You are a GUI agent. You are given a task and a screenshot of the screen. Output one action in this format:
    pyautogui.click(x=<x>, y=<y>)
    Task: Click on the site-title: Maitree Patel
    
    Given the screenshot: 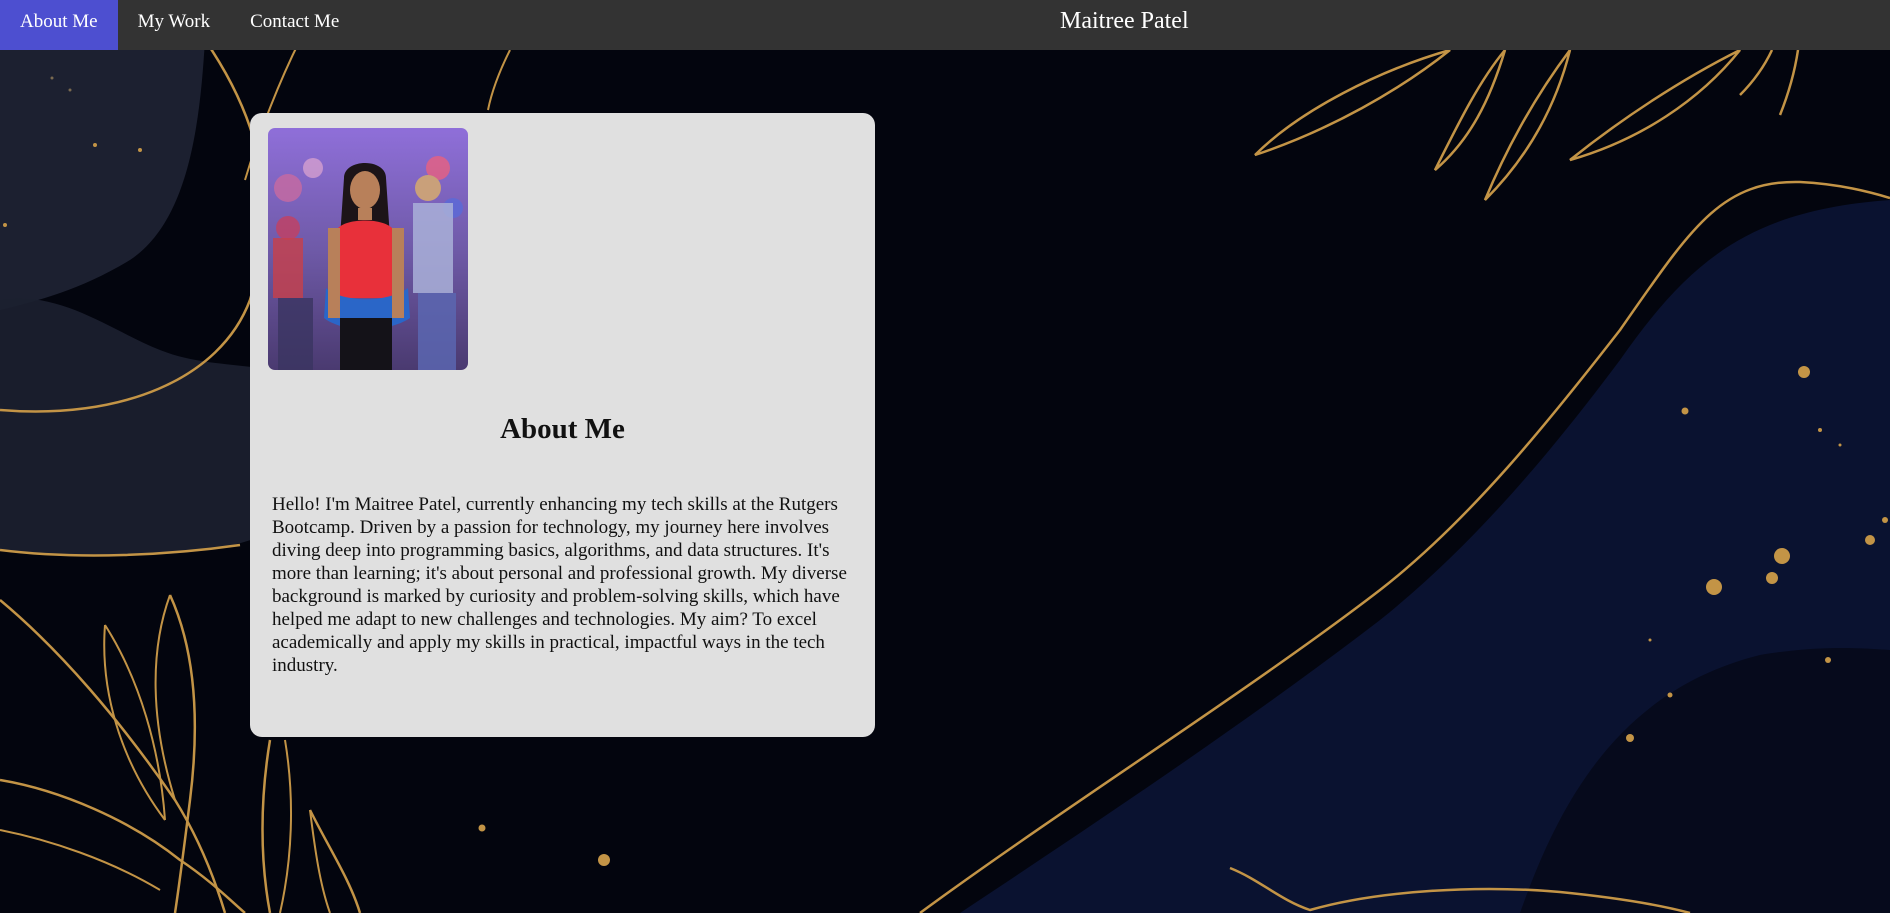 What is the action you would take?
    pyautogui.click(x=1124, y=21)
    